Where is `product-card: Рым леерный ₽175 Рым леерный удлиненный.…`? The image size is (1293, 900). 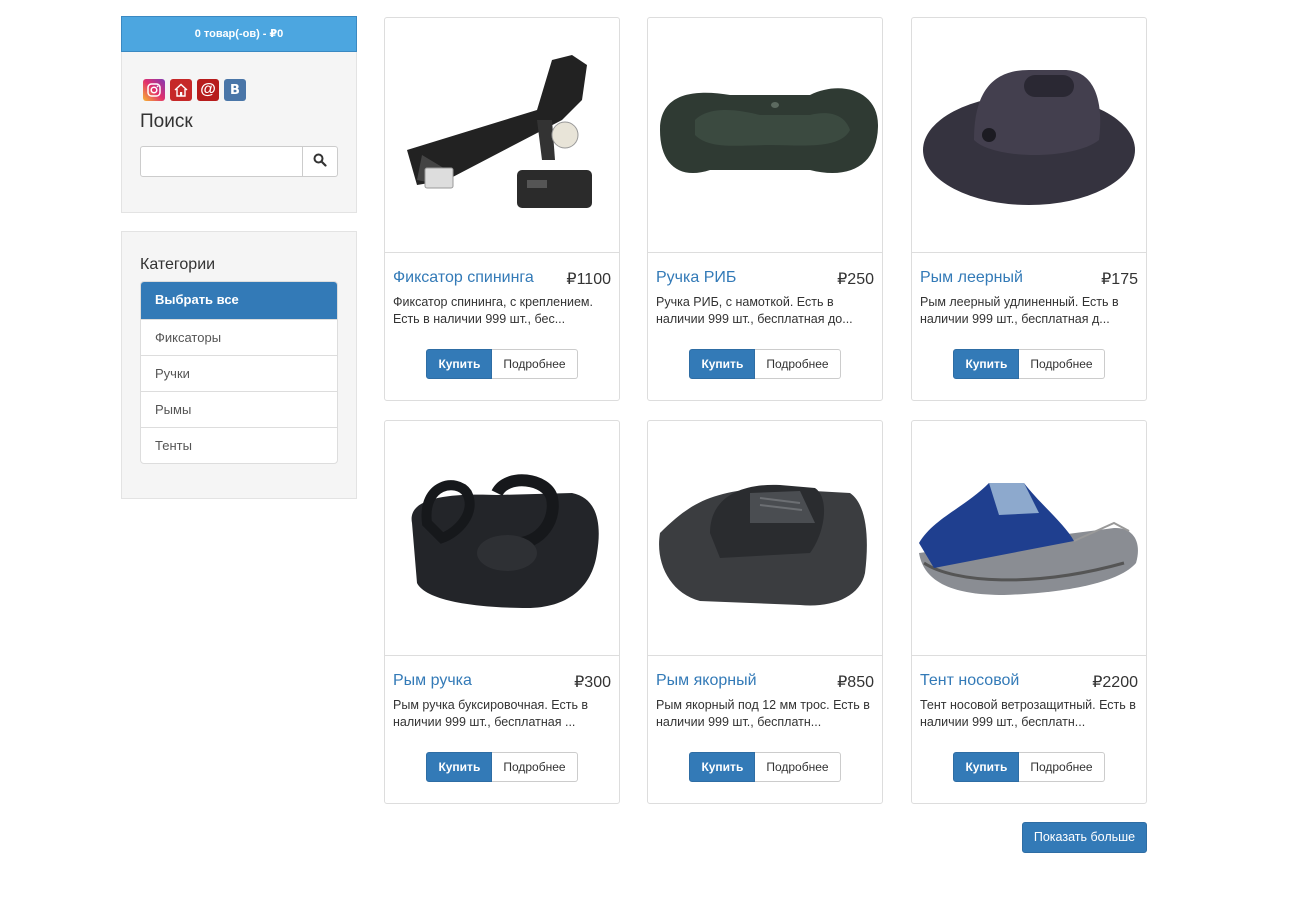 product-card: Рым леерный ₽175 Рым леерный удлиненный.… is located at coordinates (1029, 209).